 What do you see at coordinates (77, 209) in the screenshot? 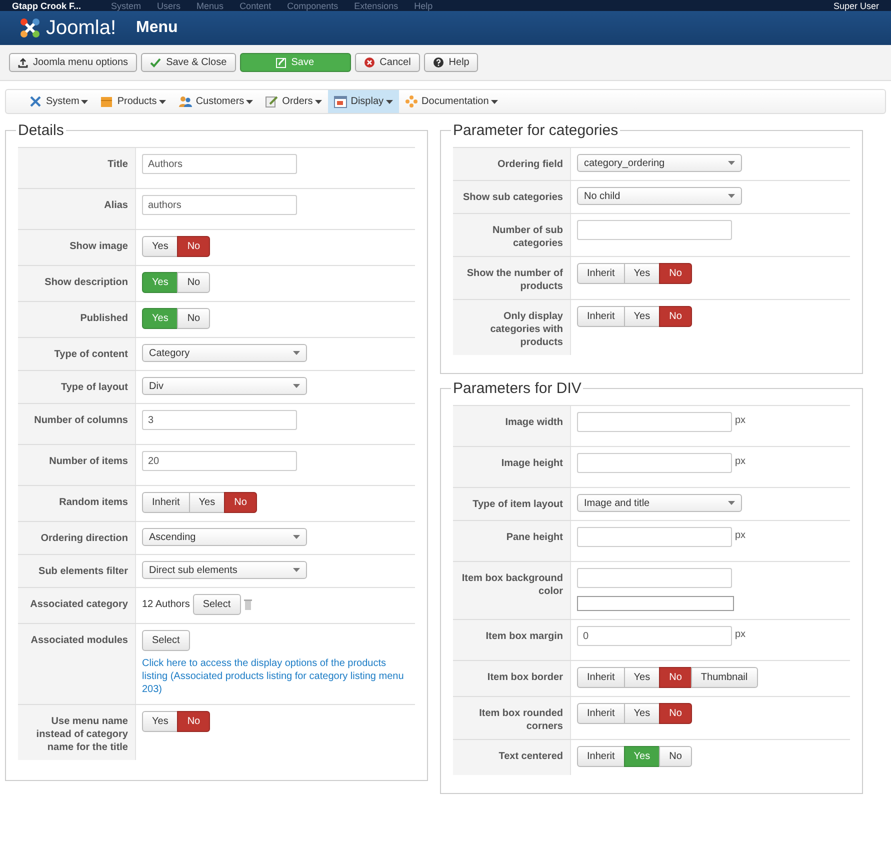
I see `field-label: Alias` at bounding box center [77, 209].